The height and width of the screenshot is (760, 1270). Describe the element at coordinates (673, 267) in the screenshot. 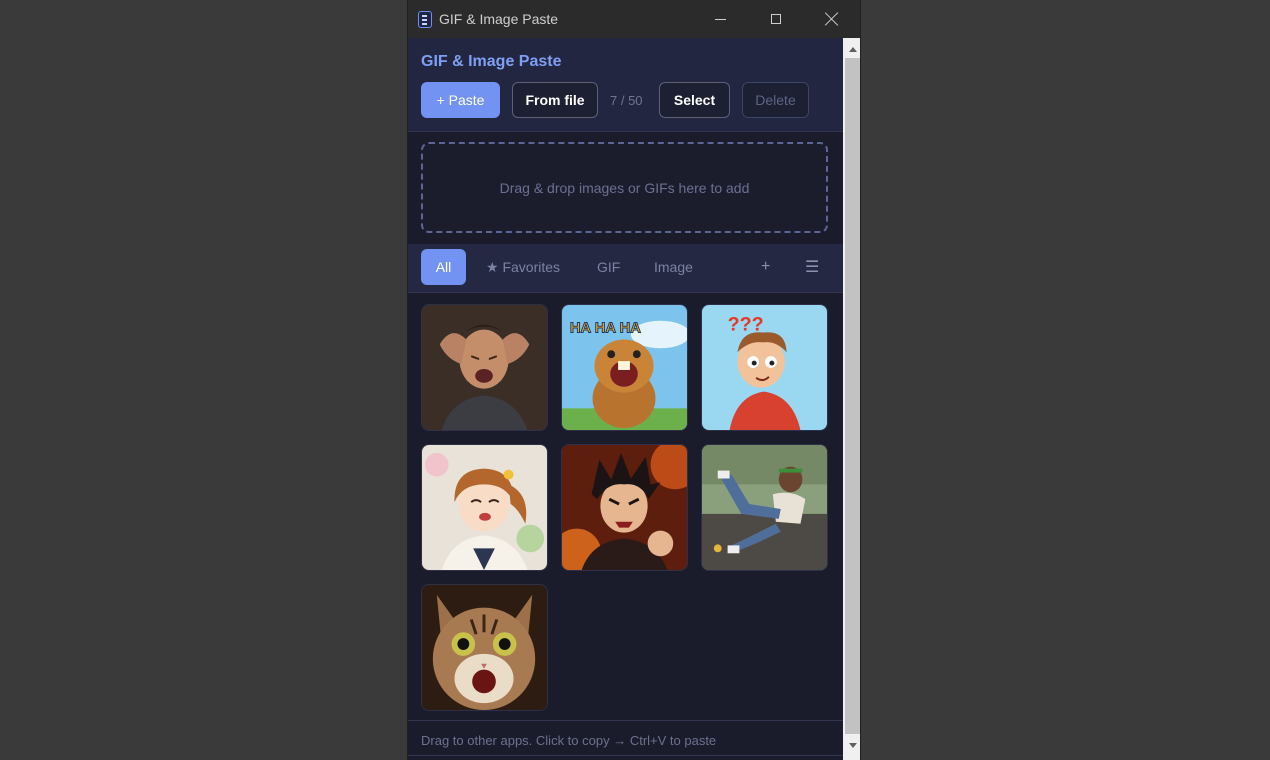

I see `tab-image: Image` at that location.